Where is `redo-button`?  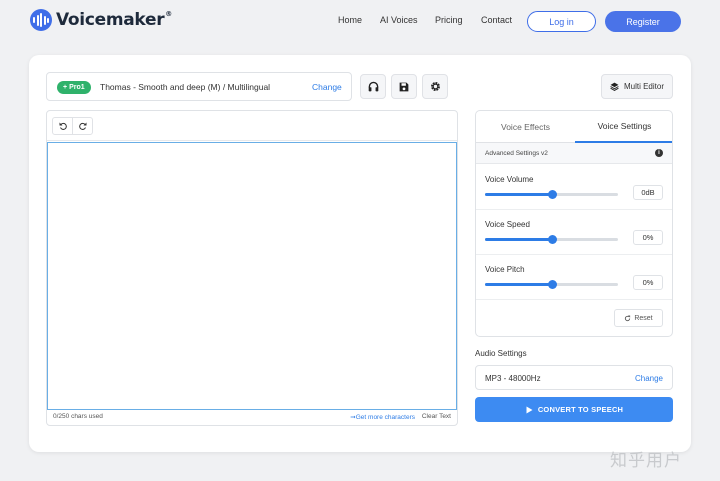
redo-button is located at coordinates (82, 126).